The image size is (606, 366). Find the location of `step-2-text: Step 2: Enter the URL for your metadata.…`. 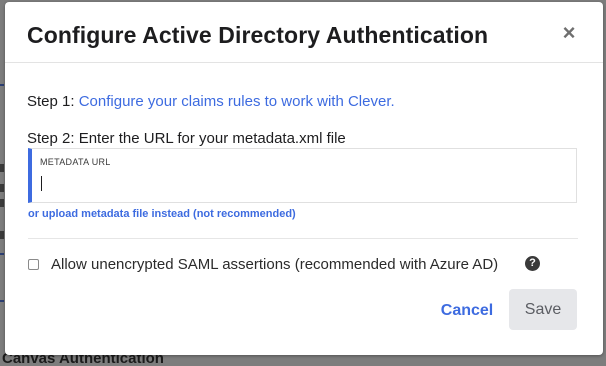

step-2-text: Step 2: Enter the URL for your metadata.… is located at coordinates (186, 138).